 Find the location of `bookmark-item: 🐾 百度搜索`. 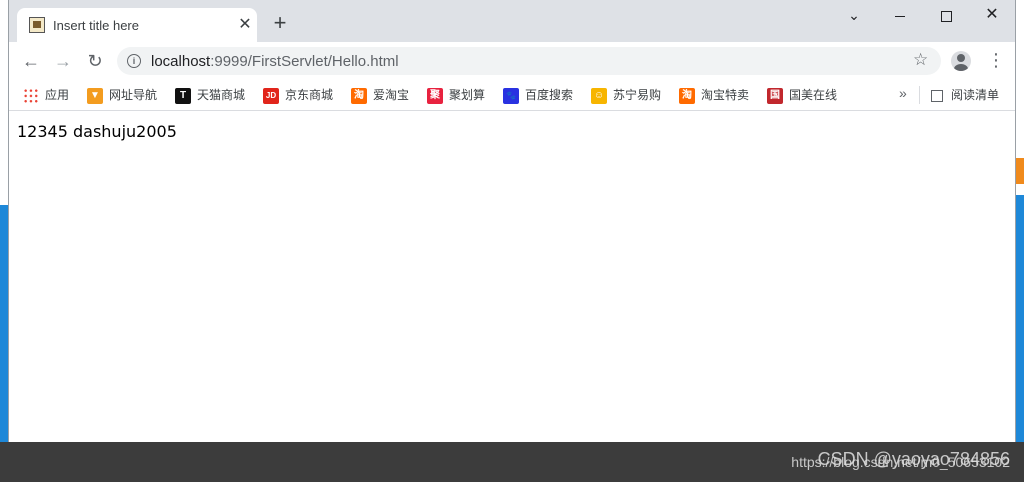

bookmark-item: 🐾 百度搜索 is located at coordinates (538, 95).